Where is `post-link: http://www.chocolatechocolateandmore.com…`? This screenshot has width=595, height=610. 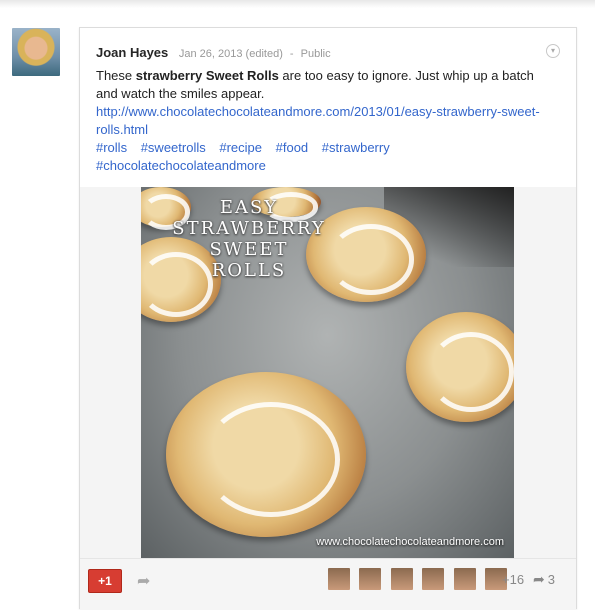 post-link: http://www.chocolatechocolateandmore.com… is located at coordinates (318, 120).